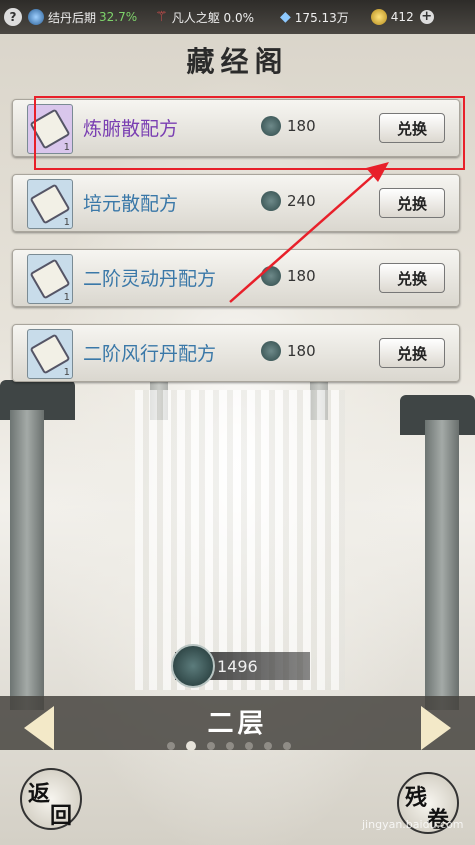 This screenshot has height=845, width=475. Describe the element at coordinates (193, 666) in the screenshot. I see `balance-coin-icon` at that location.